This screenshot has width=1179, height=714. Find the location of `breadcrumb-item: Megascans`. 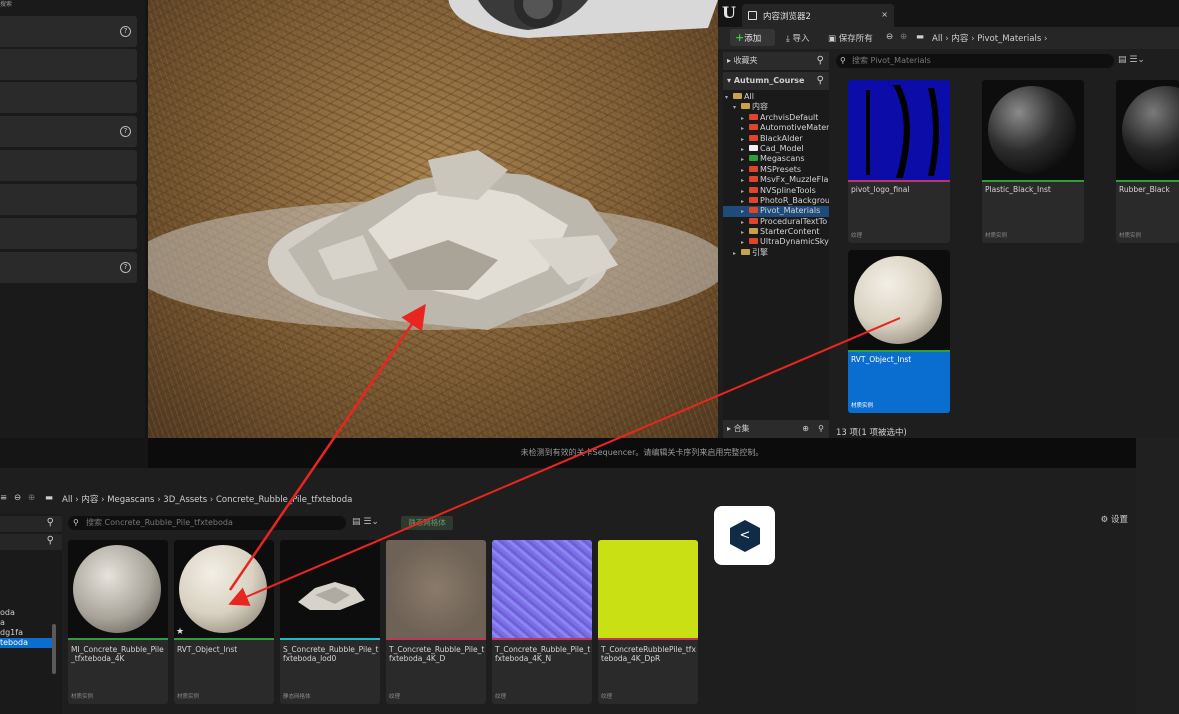

breadcrumb-item: Megascans is located at coordinates (130, 500).